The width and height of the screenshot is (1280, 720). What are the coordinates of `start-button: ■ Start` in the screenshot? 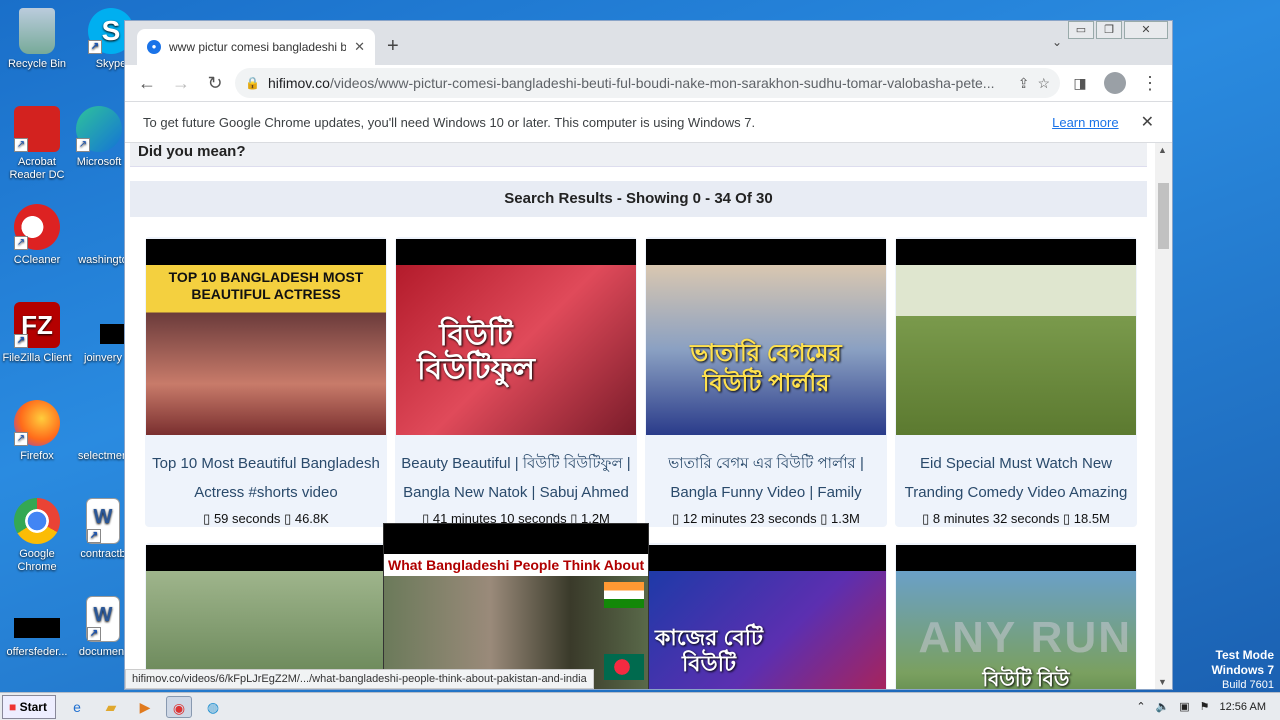 It's located at (29, 706).